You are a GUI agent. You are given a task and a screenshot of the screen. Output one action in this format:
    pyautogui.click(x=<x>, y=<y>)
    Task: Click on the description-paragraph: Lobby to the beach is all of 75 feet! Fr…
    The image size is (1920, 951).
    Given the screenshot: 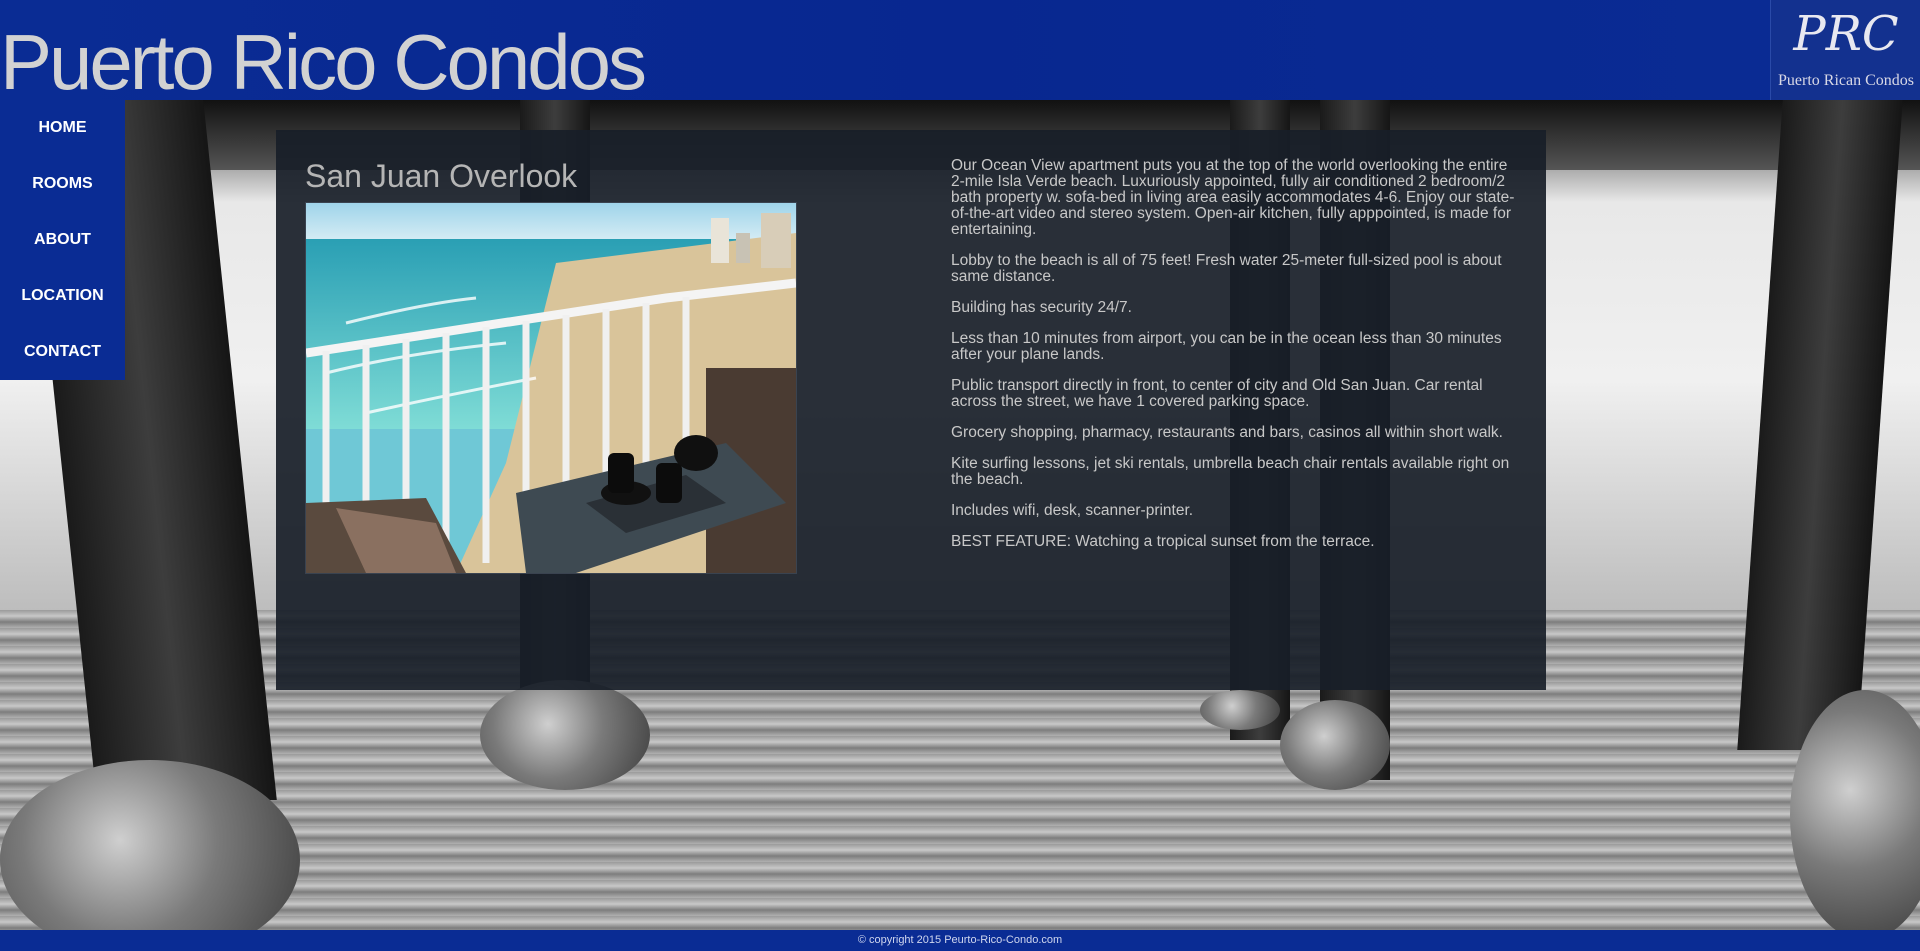 What is the action you would take?
    pyautogui.click(x=1226, y=268)
    